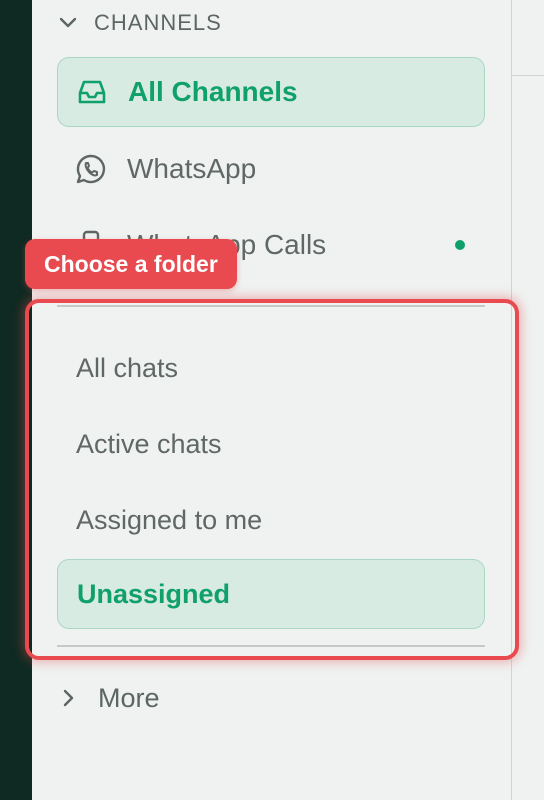 This screenshot has height=800, width=544. What do you see at coordinates (154, 593) in the screenshot?
I see `folder-item-label: Unassigned` at bounding box center [154, 593].